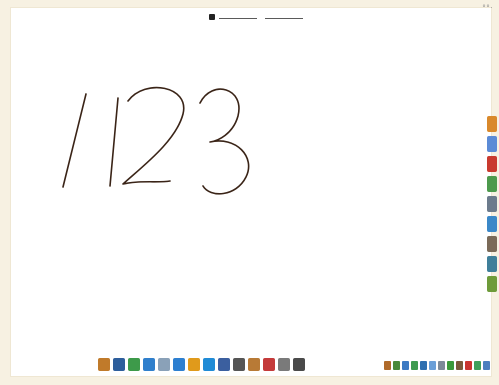  I want to click on notes-icon, so click(284, 364).